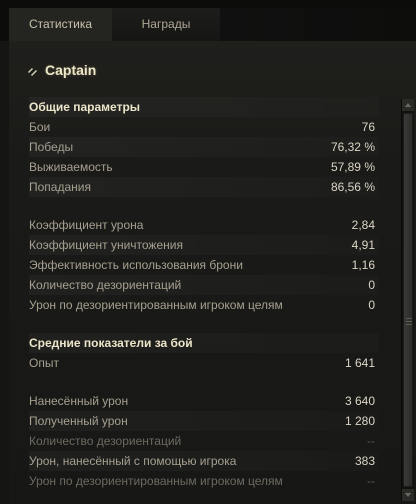 Image resolution: width=416 pixels, height=504 pixels. What do you see at coordinates (352, 187) in the screenshot?
I see `stat-value: 86,56 %` at bounding box center [352, 187].